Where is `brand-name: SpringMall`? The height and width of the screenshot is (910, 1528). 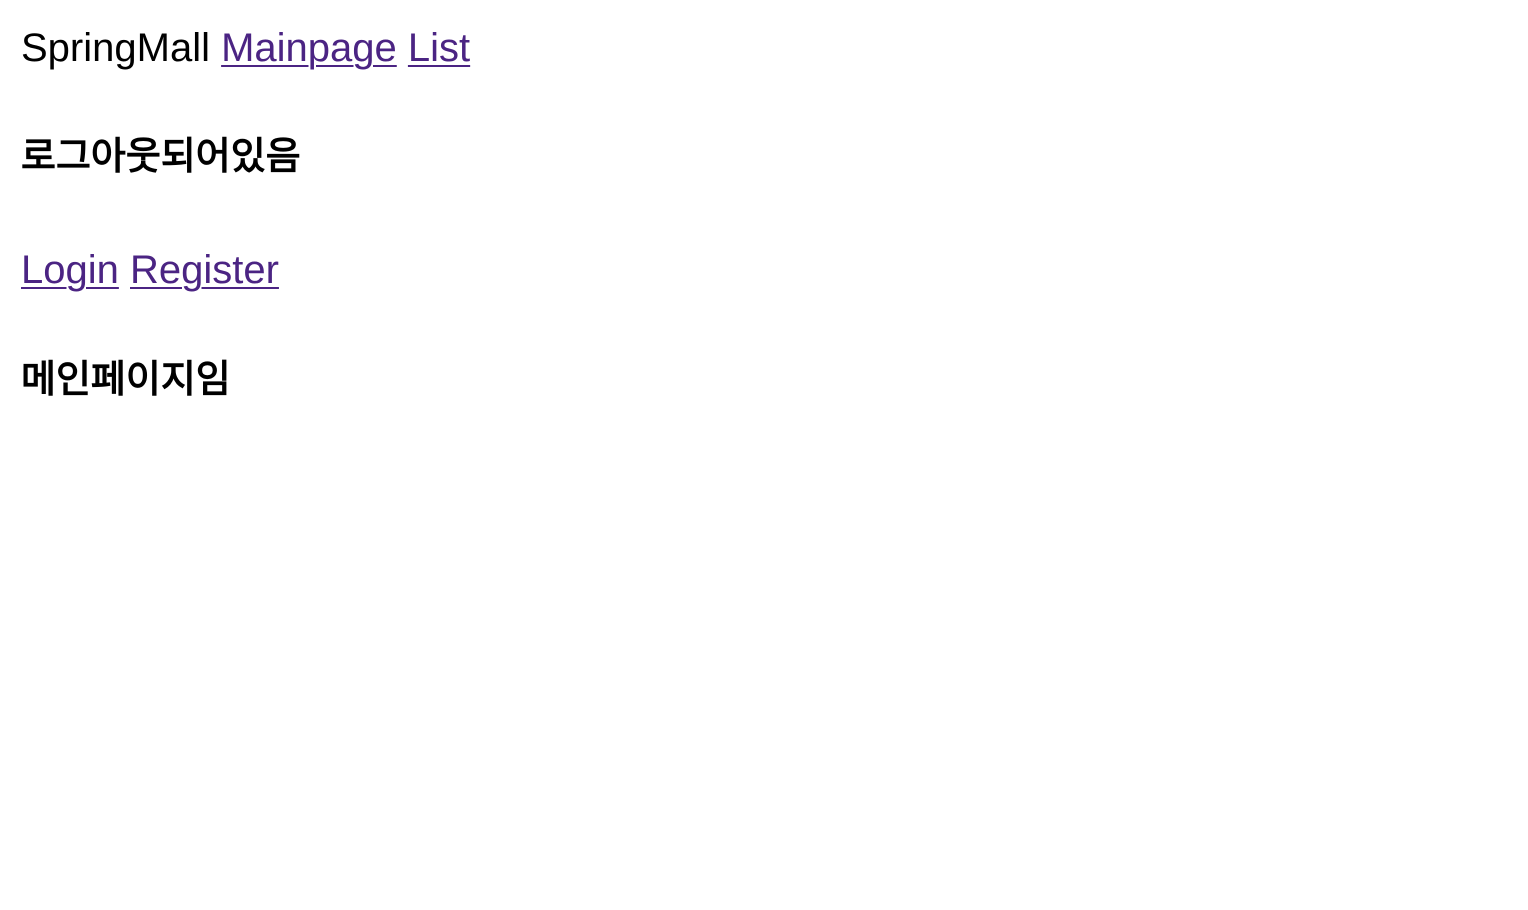
brand-name: SpringMall is located at coordinates (115, 48).